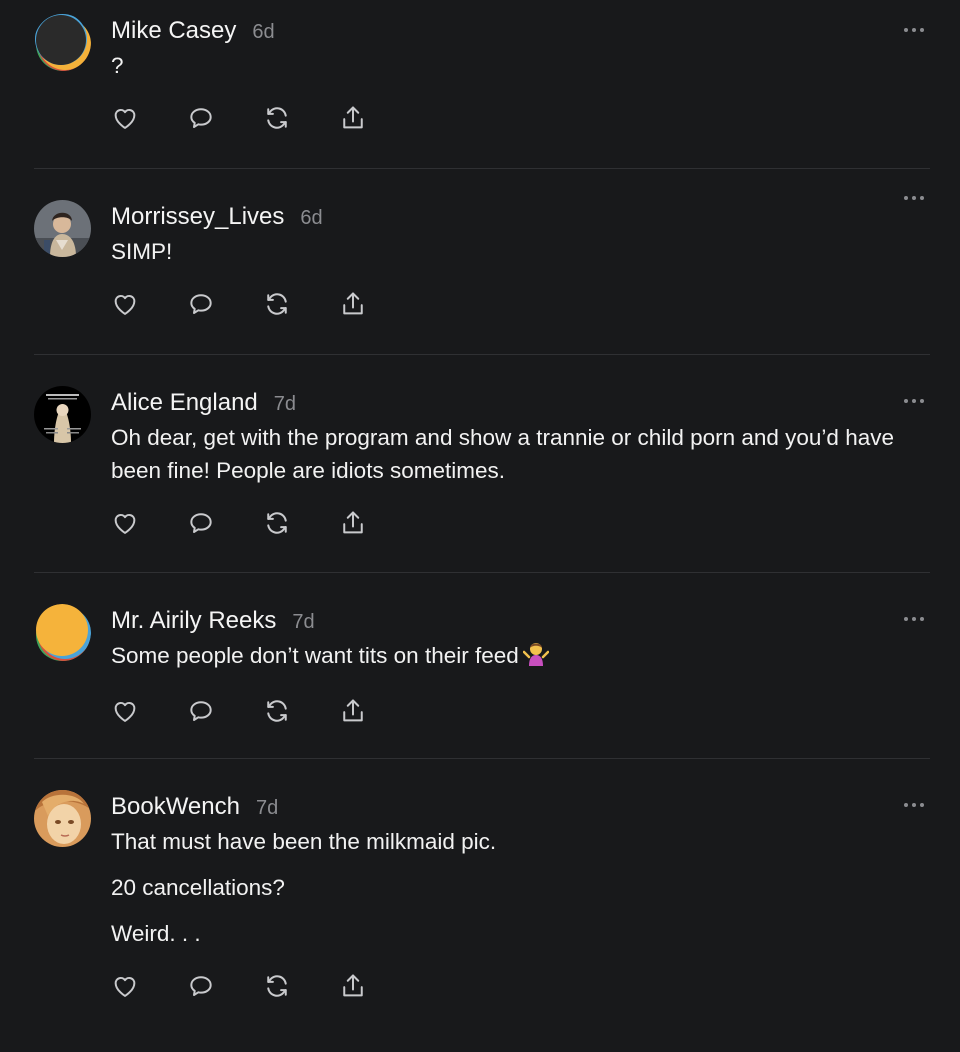 The width and height of the screenshot is (960, 1052). What do you see at coordinates (304, 841) in the screenshot?
I see `comment-text: That must have been the milkmaid pic.` at bounding box center [304, 841].